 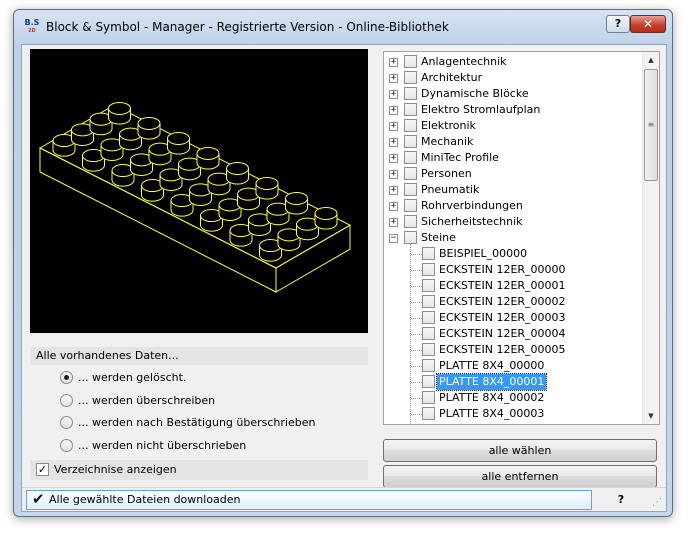 What do you see at coordinates (513, 222) in the screenshot?
I see `tree-category: + Sicherheitstechnik` at bounding box center [513, 222].